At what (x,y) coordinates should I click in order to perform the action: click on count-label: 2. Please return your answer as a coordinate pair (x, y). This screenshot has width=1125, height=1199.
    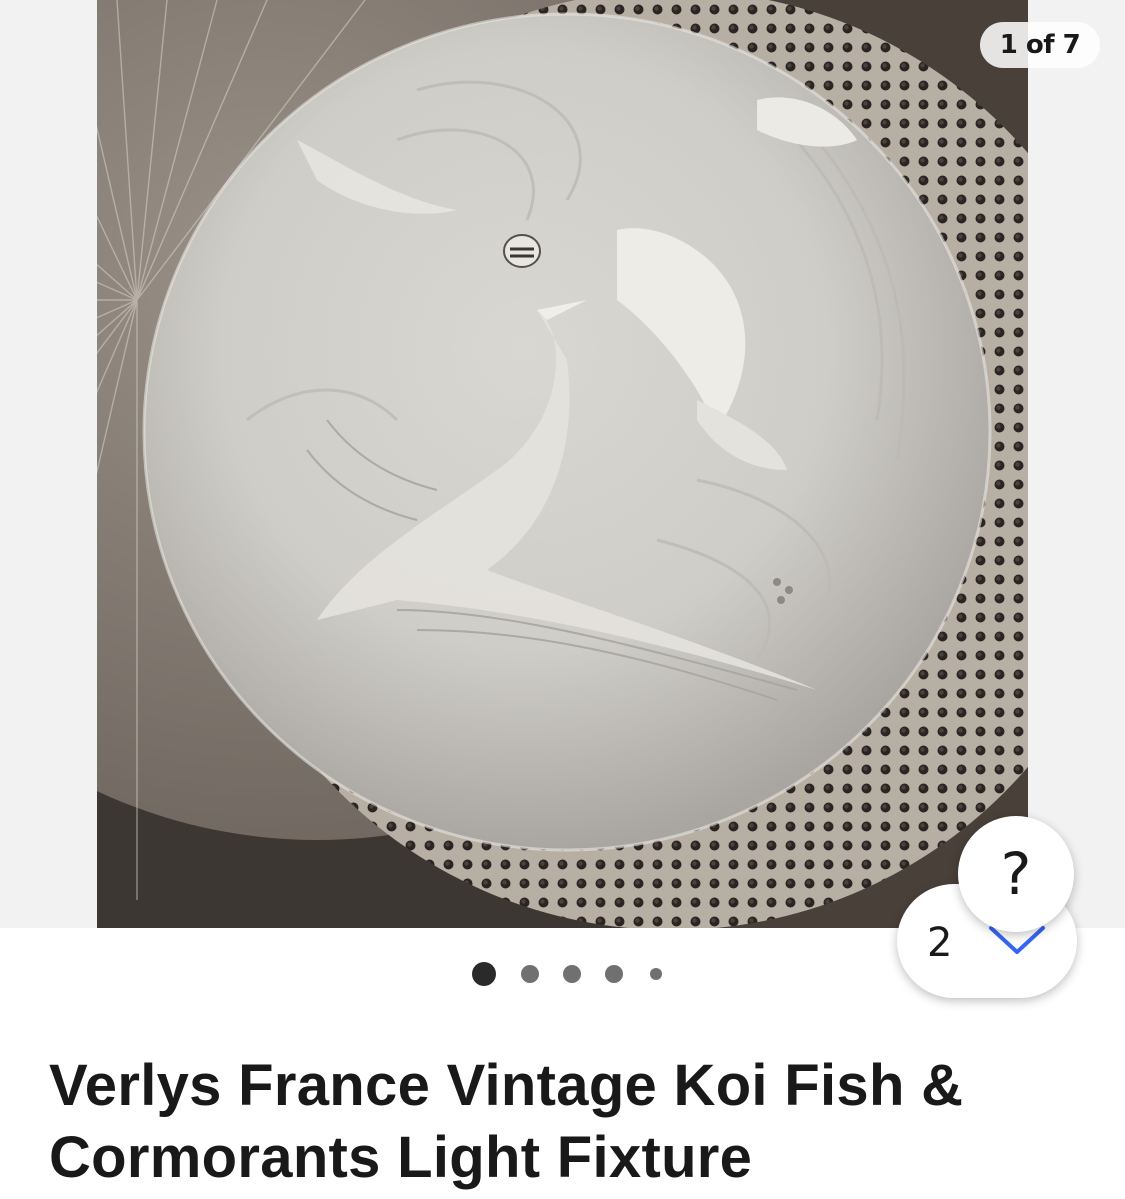
    Looking at the image, I should click on (940, 943).